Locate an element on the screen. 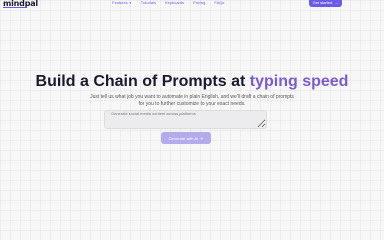  nav-link-keyboards: Keyboards is located at coordinates (174, 2).